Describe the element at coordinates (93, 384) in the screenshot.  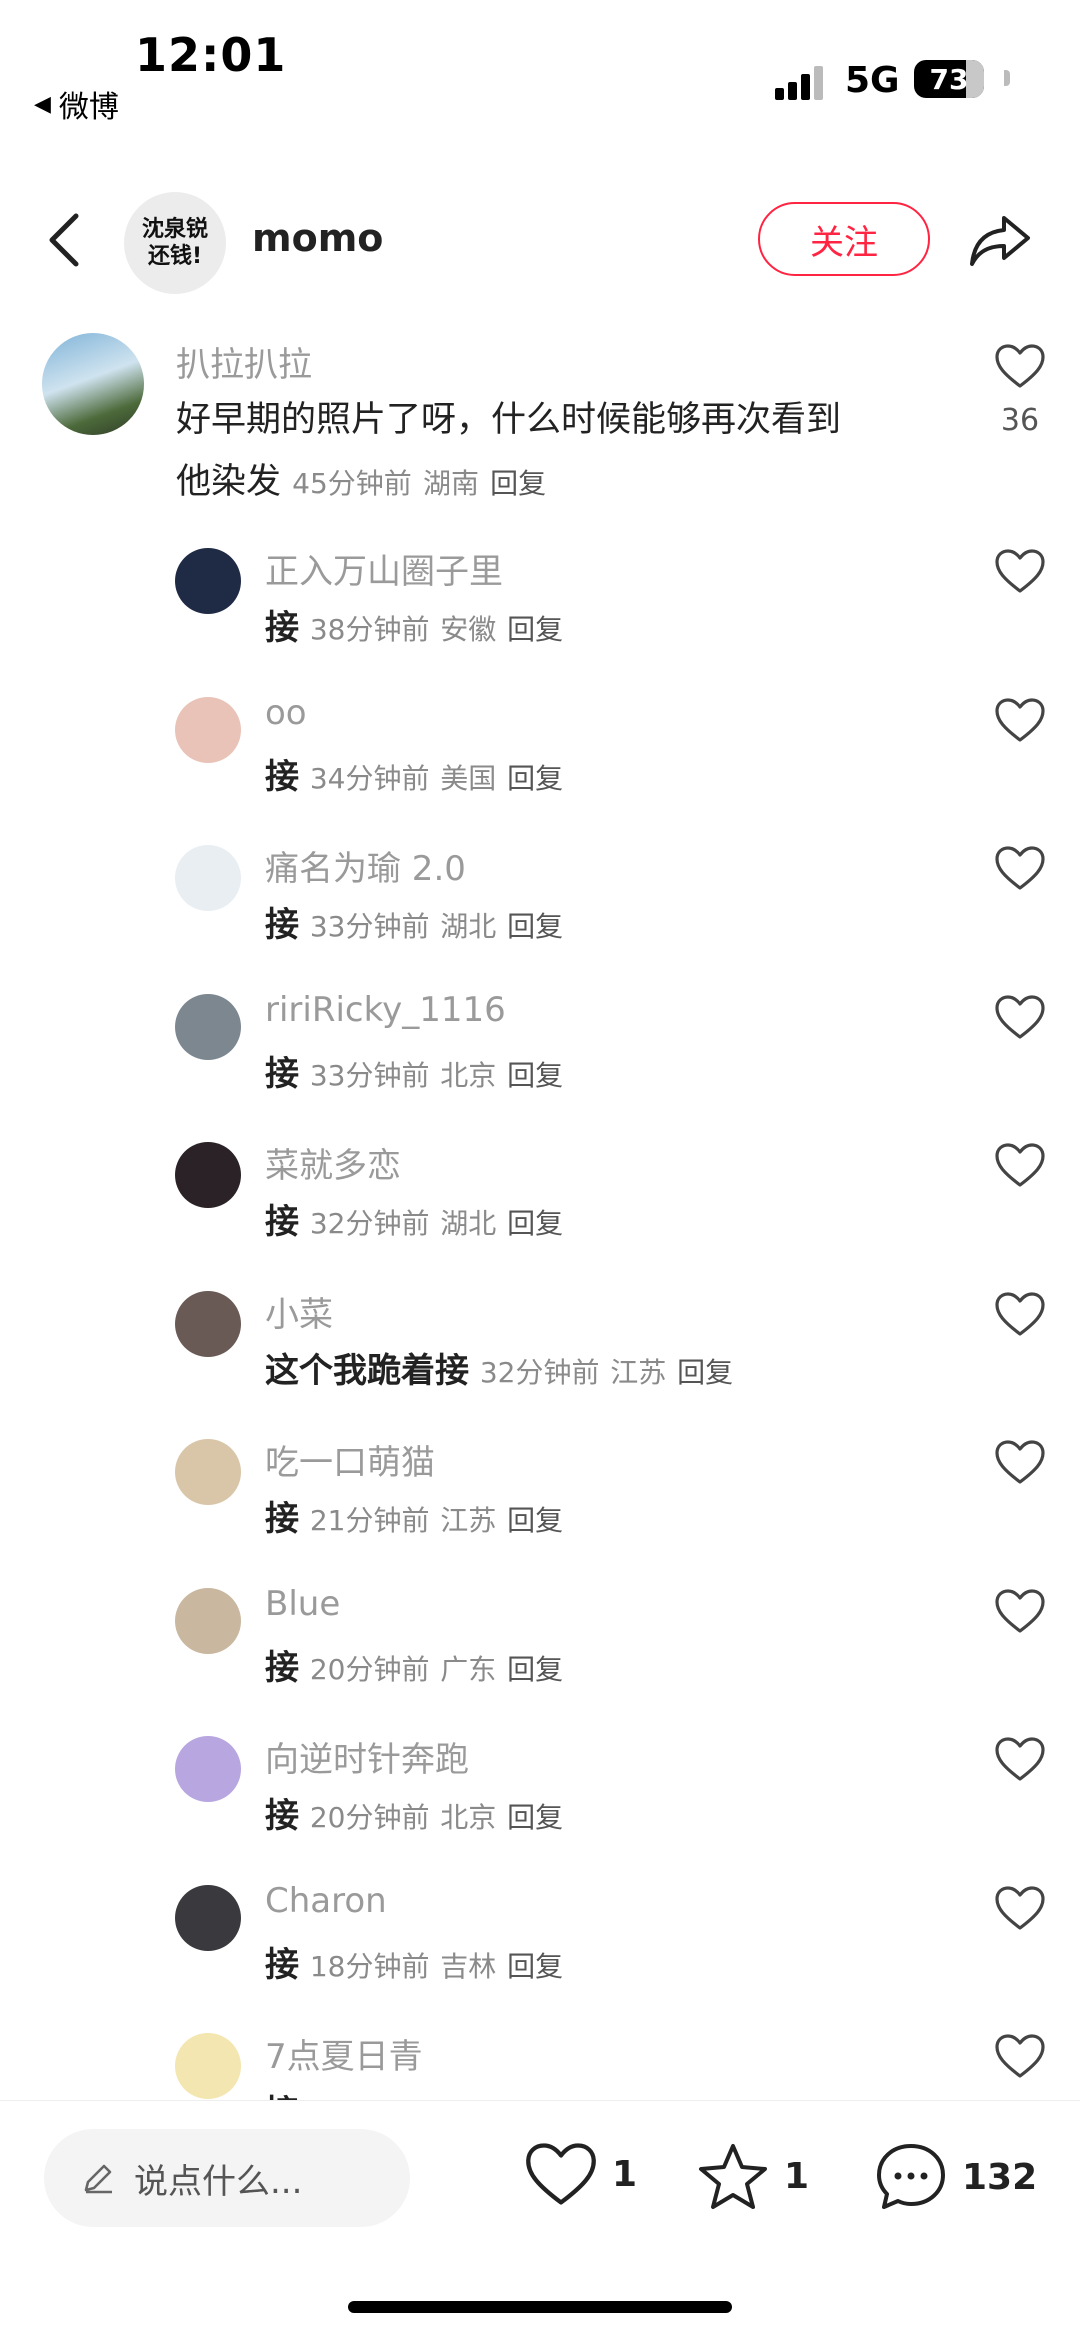
I see `commenter-avatar` at that location.